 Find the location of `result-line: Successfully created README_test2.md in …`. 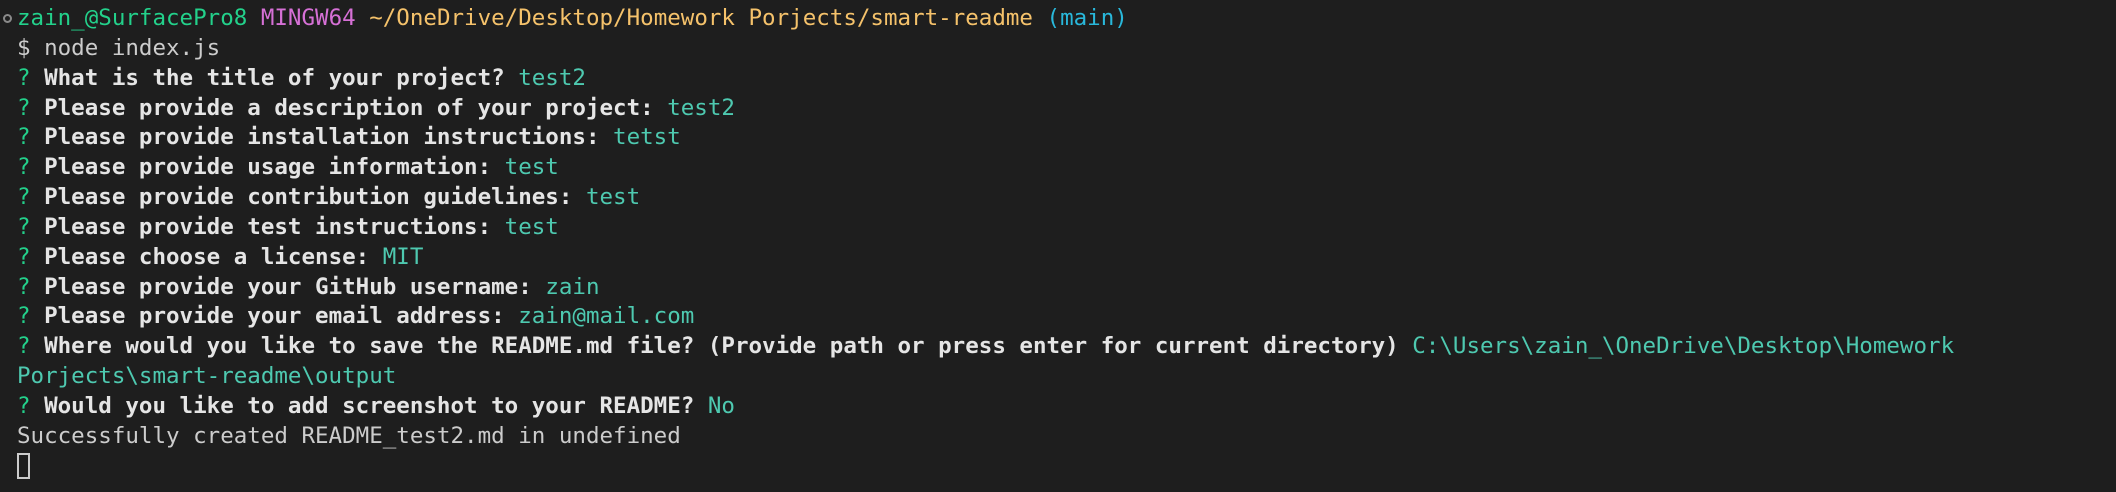

result-line: Successfully created README_test2.md in … is located at coordinates (1058, 437).